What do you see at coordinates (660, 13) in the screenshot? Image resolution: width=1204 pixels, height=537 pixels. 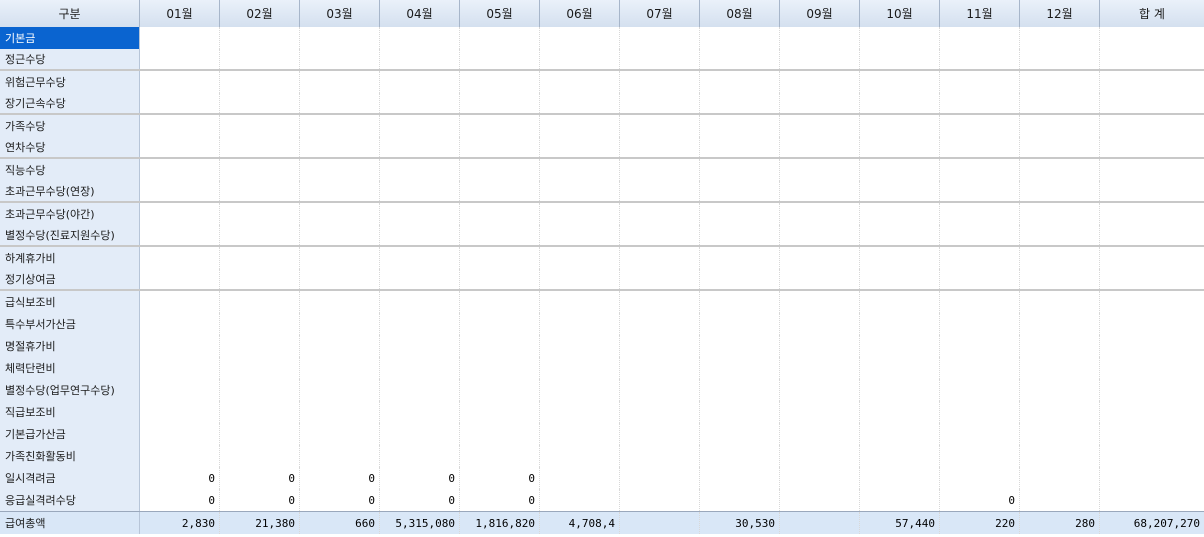 I see `header-month-07: 07월` at bounding box center [660, 13].